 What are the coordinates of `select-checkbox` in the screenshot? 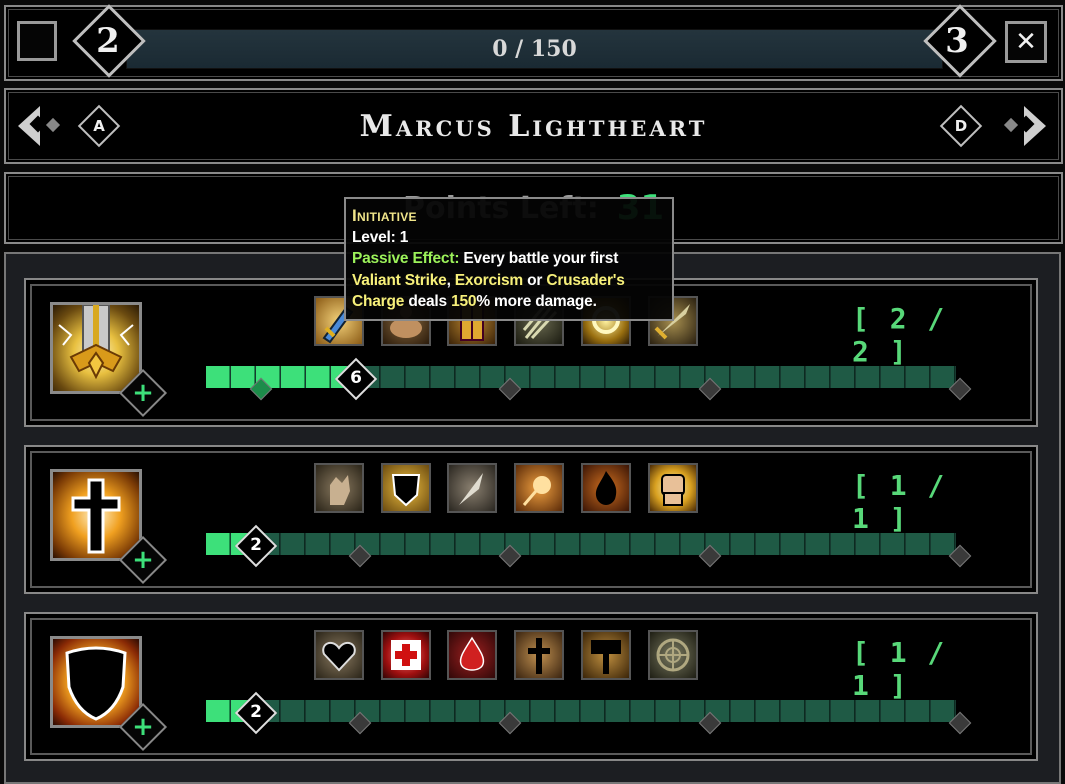 It's located at (37, 41).